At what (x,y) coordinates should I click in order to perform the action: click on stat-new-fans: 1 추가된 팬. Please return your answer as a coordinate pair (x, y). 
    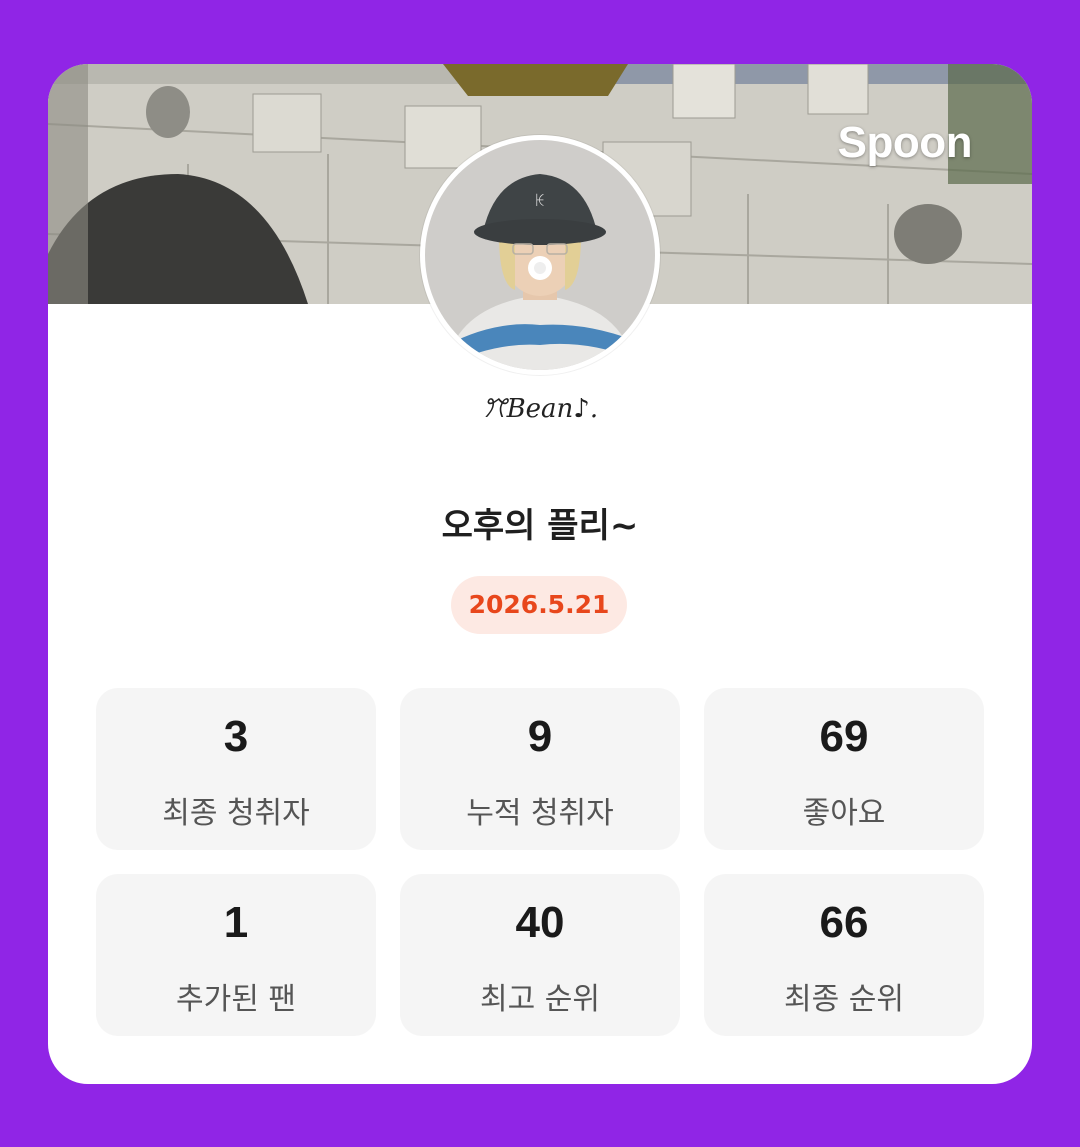
    Looking at the image, I should click on (236, 955).